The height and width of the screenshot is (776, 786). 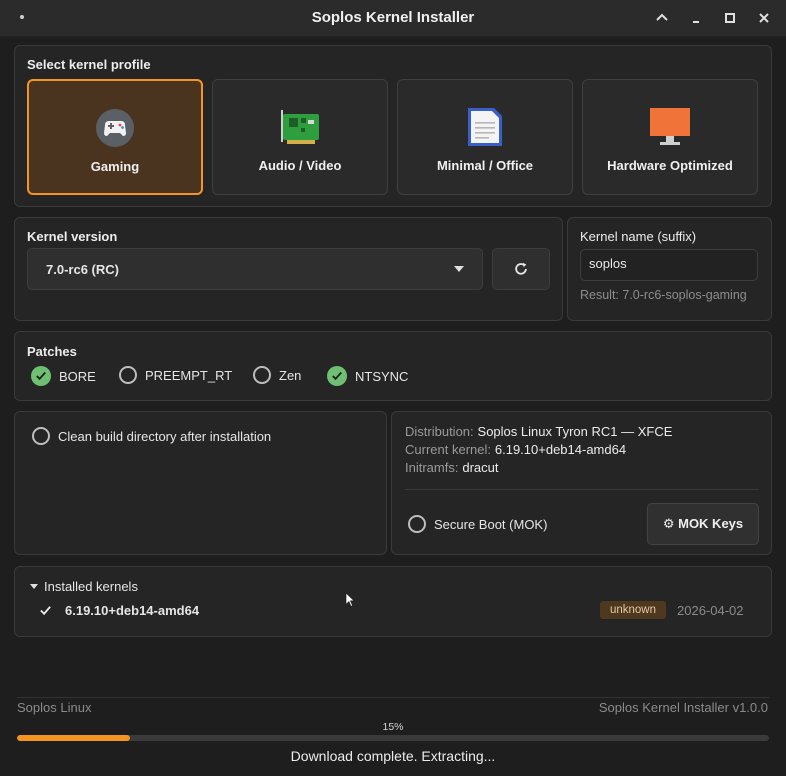 I want to click on installed-kernels-expander: Installed kernels, so click(x=84, y=586).